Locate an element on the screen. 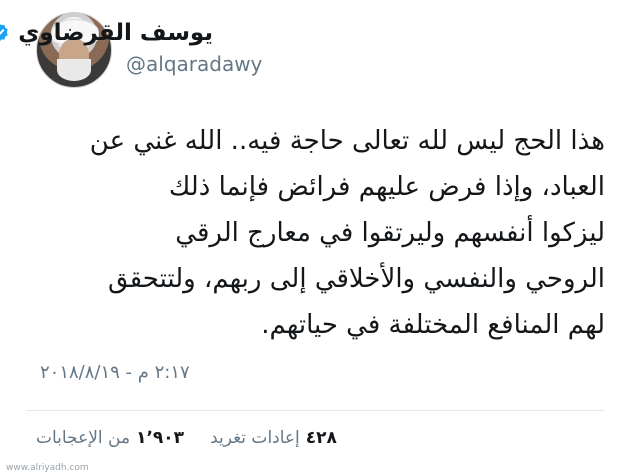  likes-stat: ١٬٩٠٣ من الإعجابات is located at coordinates (110, 438).